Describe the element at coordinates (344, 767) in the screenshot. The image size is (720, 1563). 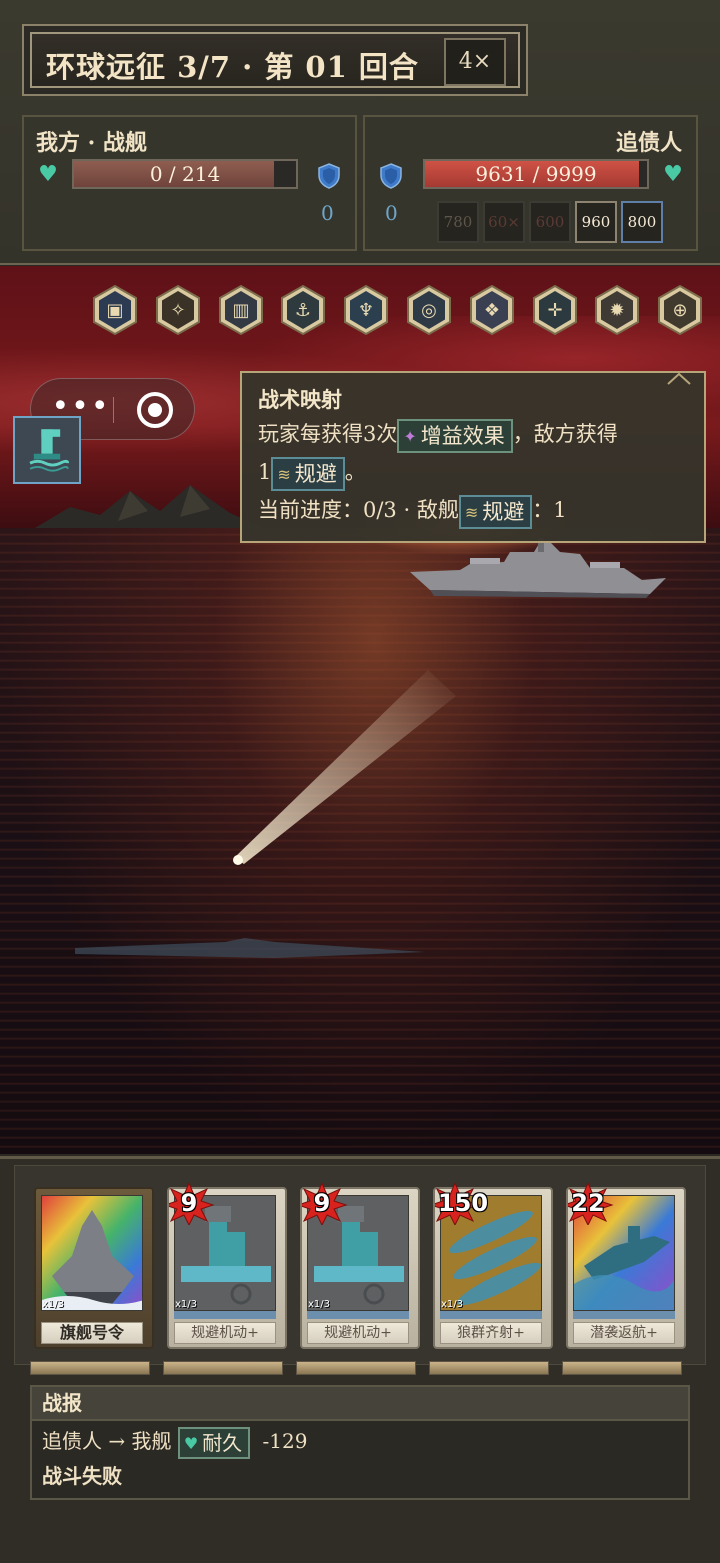
I see `searchlight-beam` at that location.